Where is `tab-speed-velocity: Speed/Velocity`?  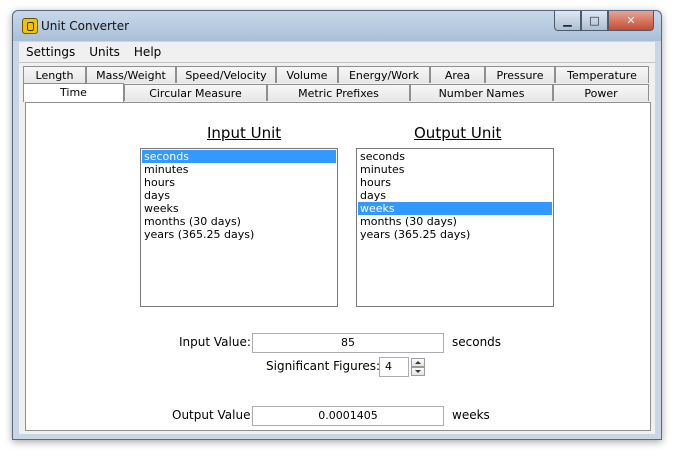
tab-speed-velocity: Speed/Velocity is located at coordinates (226, 74).